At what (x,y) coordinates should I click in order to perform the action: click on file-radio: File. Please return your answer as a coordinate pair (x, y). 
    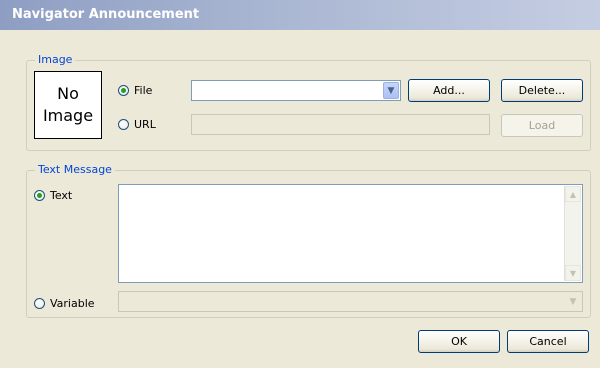
    Looking at the image, I should click on (135, 90).